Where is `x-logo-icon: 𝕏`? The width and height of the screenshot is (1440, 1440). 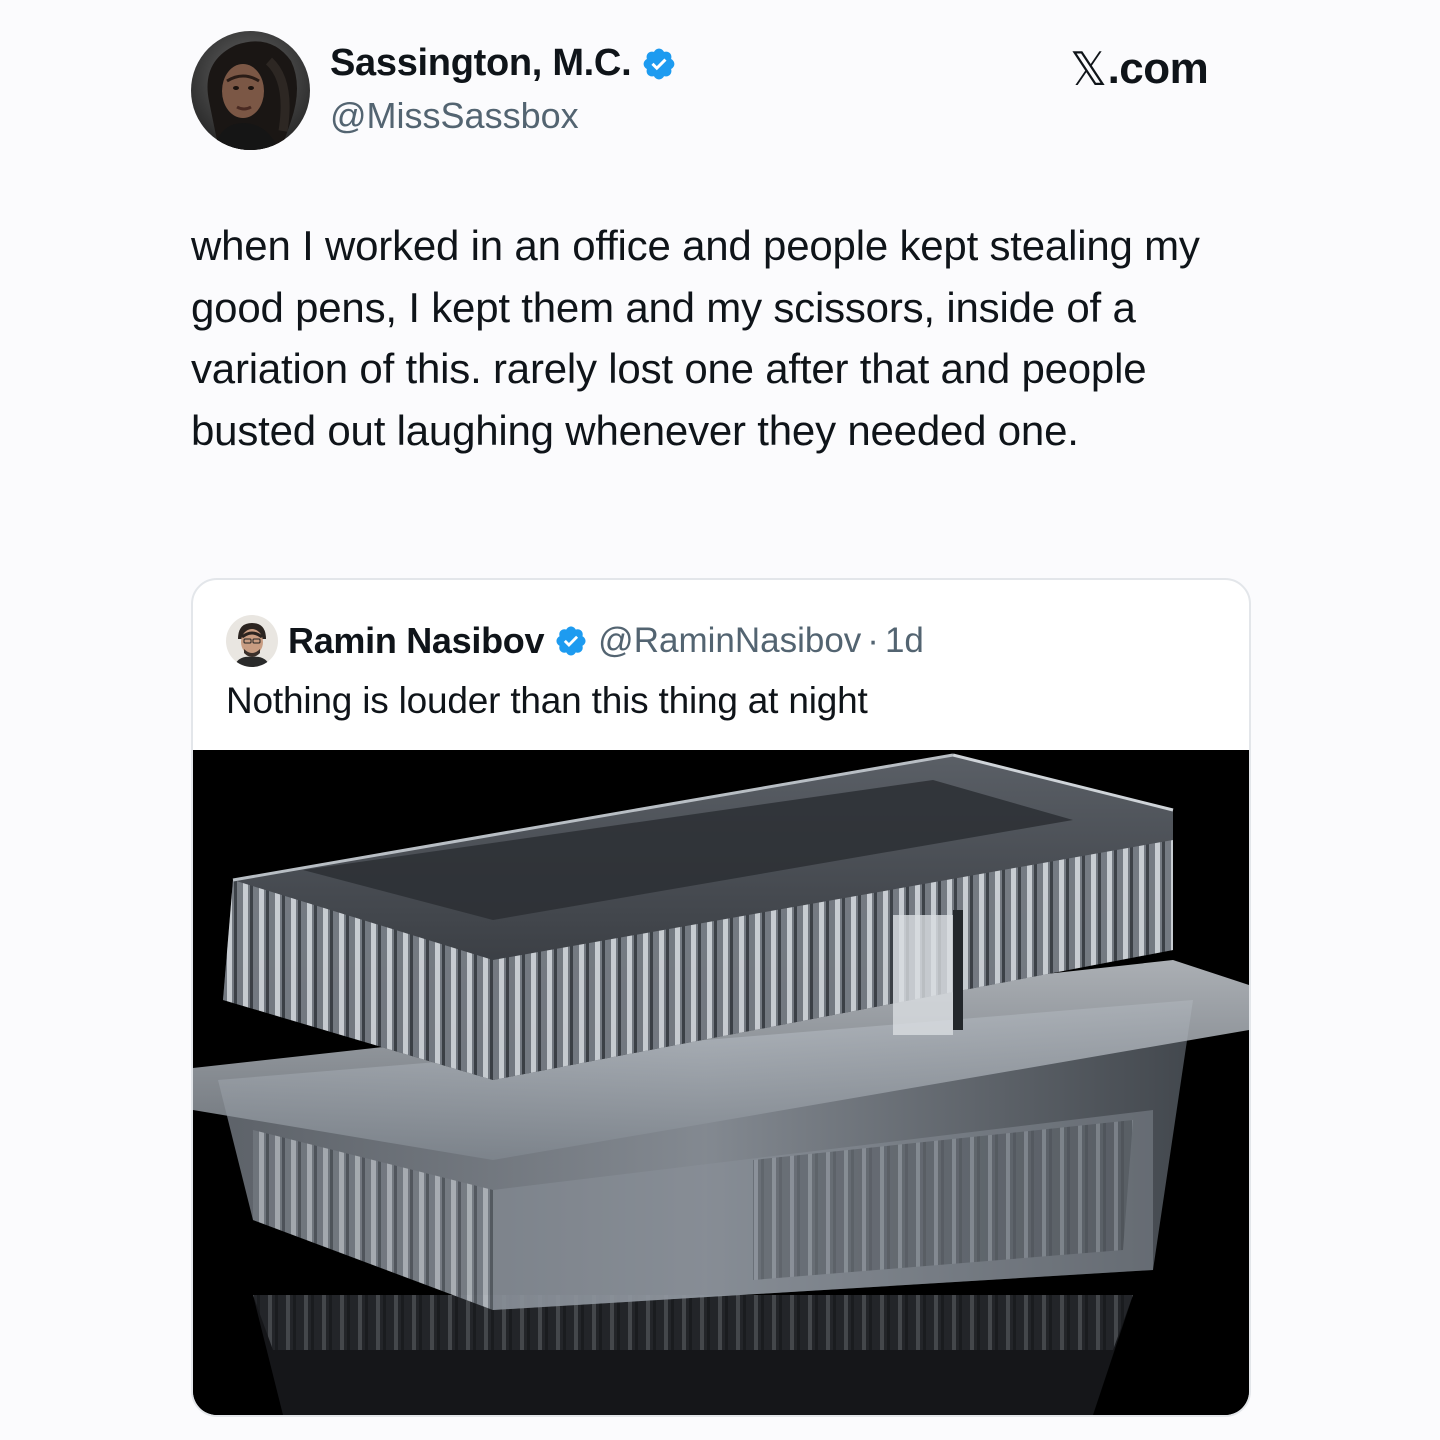
x-logo-icon: 𝕏 is located at coordinates (1088, 69).